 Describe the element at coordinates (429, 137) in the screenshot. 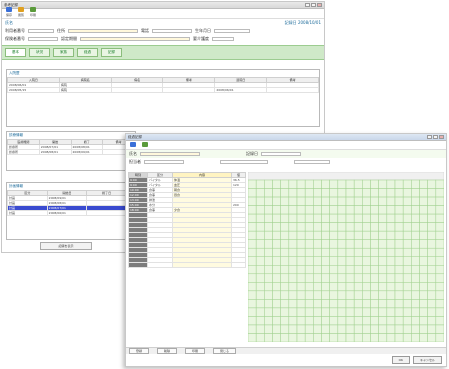

I see `minimize-icon` at that location.